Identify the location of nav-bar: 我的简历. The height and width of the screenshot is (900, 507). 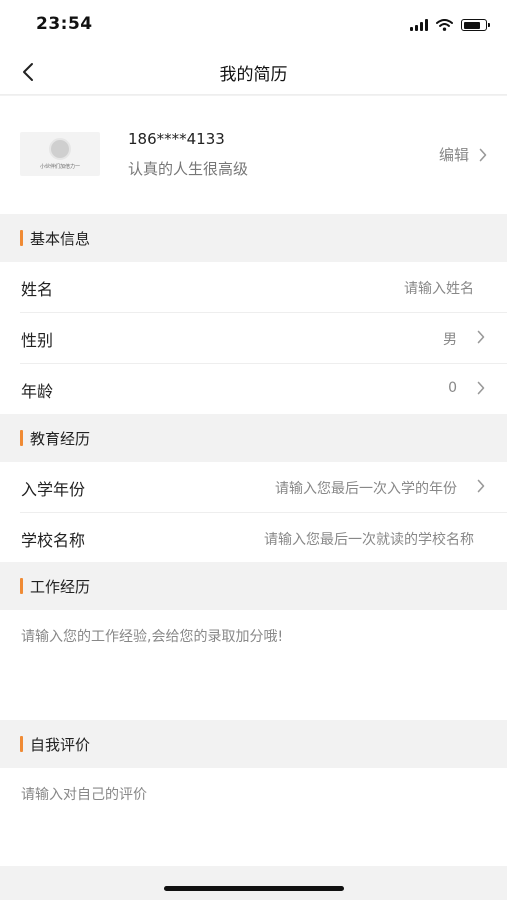
(253, 72).